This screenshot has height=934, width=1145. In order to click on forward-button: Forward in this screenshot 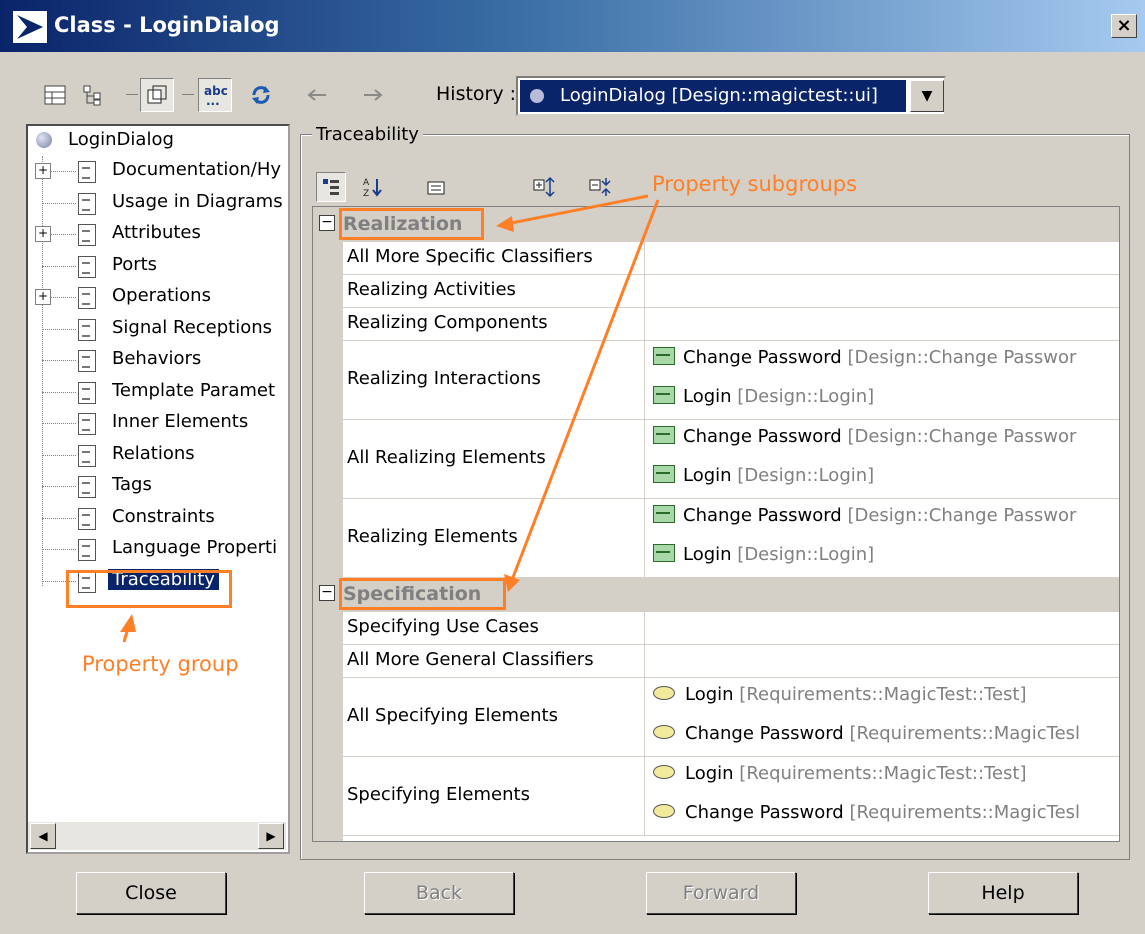, I will do `click(721, 893)`.